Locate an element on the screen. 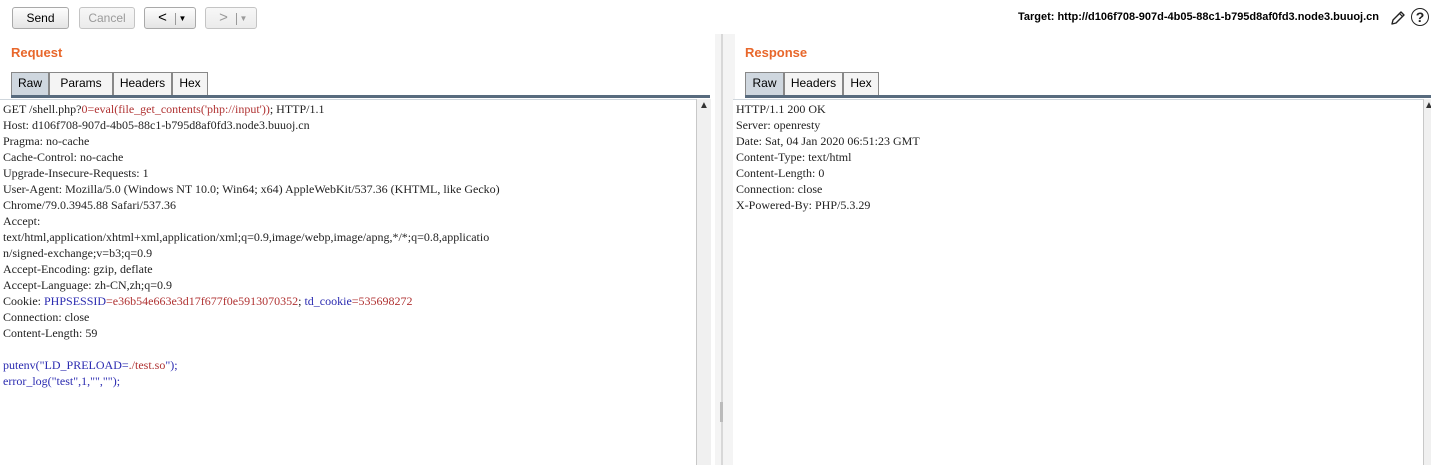 The width and height of the screenshot is (1431, 465). code-line: HTTP/1.1 200 OK is located at coordinates (1079, 109).